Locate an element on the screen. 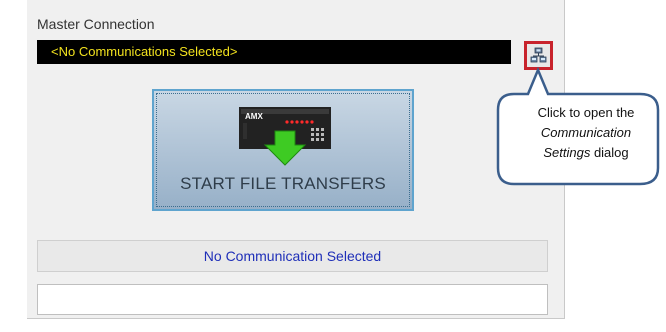  start-file-transfers-label: START FILE TRANSFERS is located at coordinates (283, 183).